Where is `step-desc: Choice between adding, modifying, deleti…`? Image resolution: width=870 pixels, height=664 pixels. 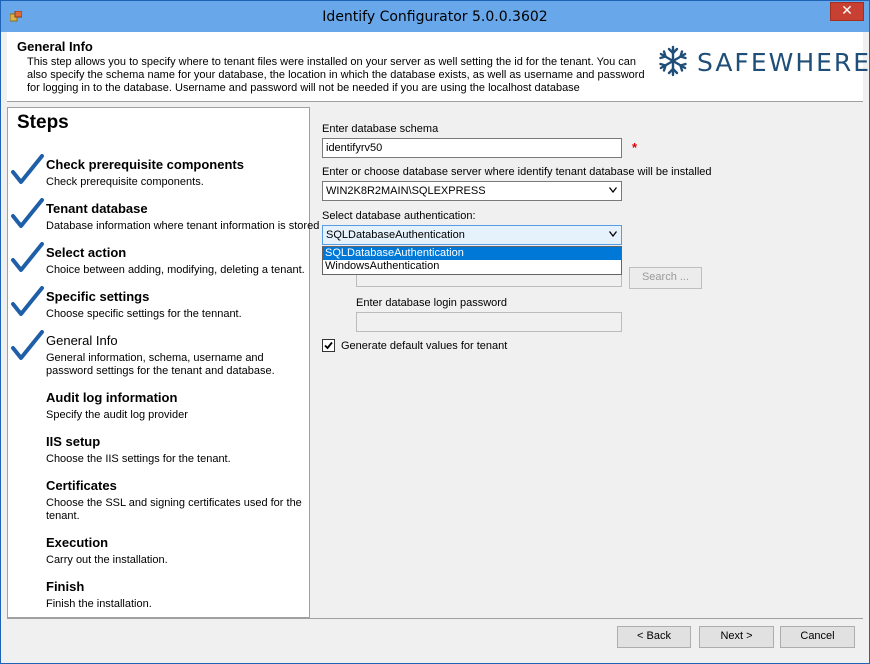 step-desc: Choice between adding, modifying, deleti… is located at coordinates (175, 270).